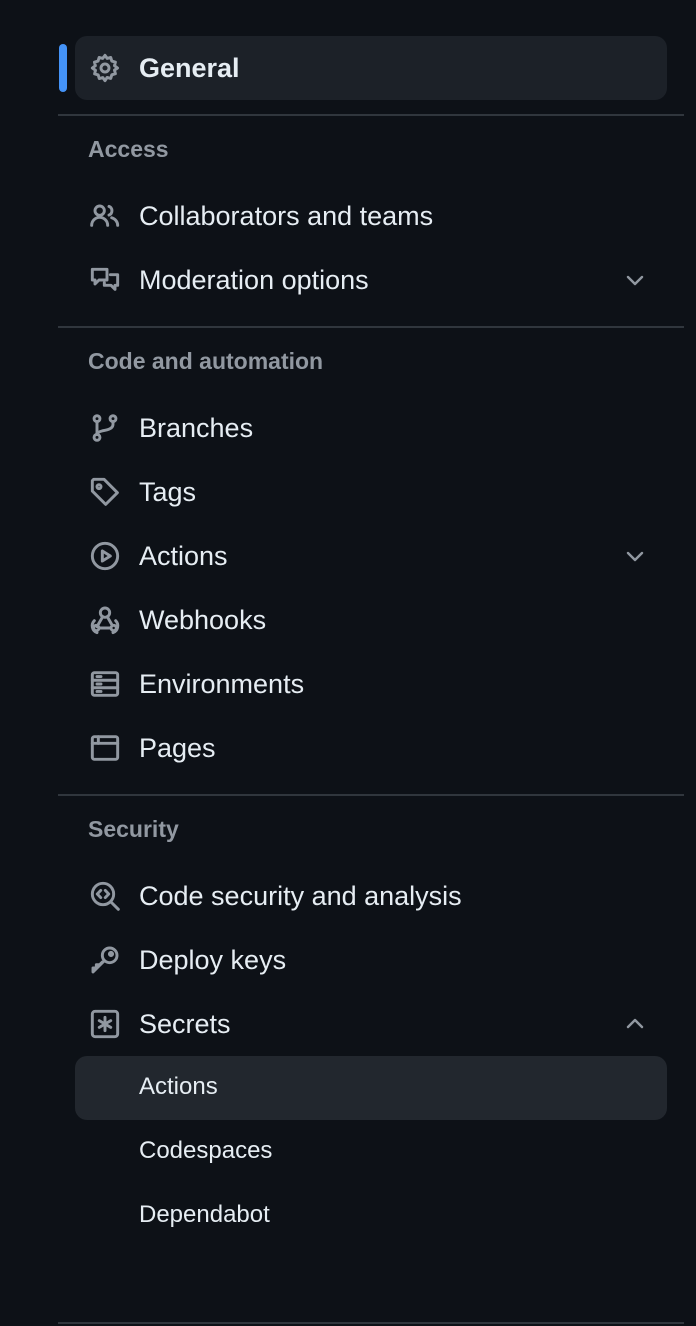  I want to click on sidebar-item-code-security: Code security and analysis, so click(371, 896).